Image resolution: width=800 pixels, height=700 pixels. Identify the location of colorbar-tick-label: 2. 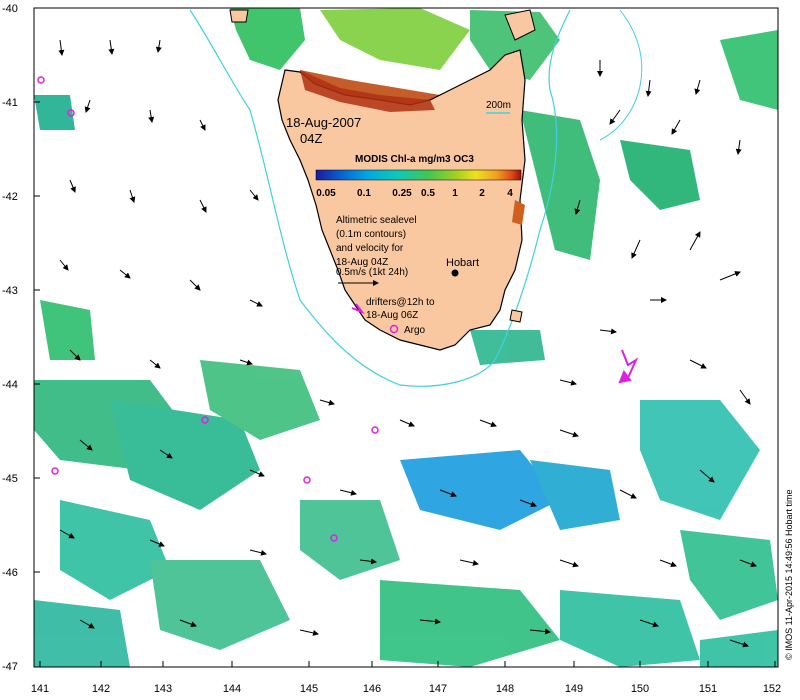
(482, 193).